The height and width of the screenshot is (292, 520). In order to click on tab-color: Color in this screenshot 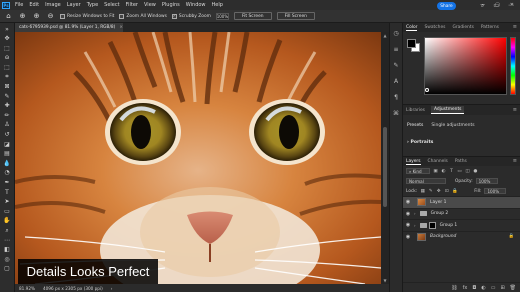, I will do `click(412, 28)`.